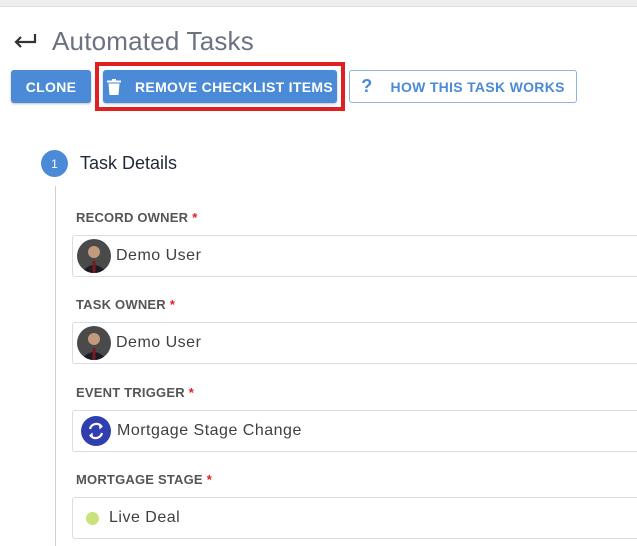  I want to click on step-number-badge: 1, so click(54, 163).